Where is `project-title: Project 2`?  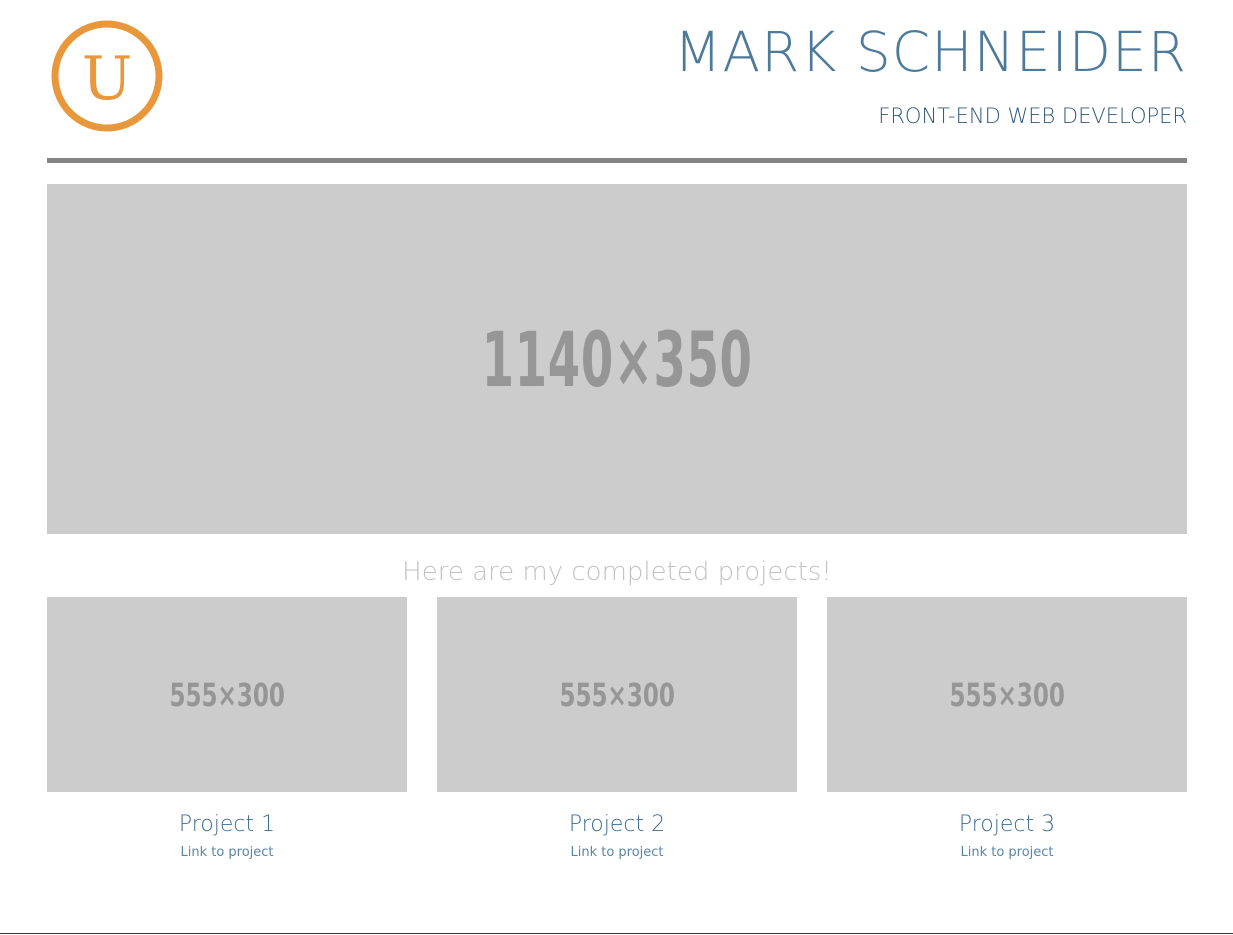 project-title: Project 2 is located at coordinates (617, 824).